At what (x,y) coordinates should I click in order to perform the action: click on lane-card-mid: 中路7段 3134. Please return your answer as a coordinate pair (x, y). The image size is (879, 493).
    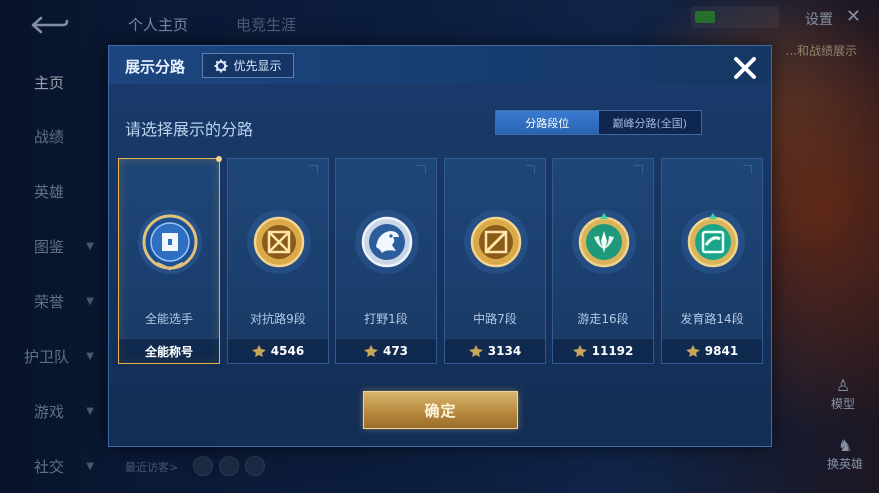
    Looking at the image, I should click on (495, 261).